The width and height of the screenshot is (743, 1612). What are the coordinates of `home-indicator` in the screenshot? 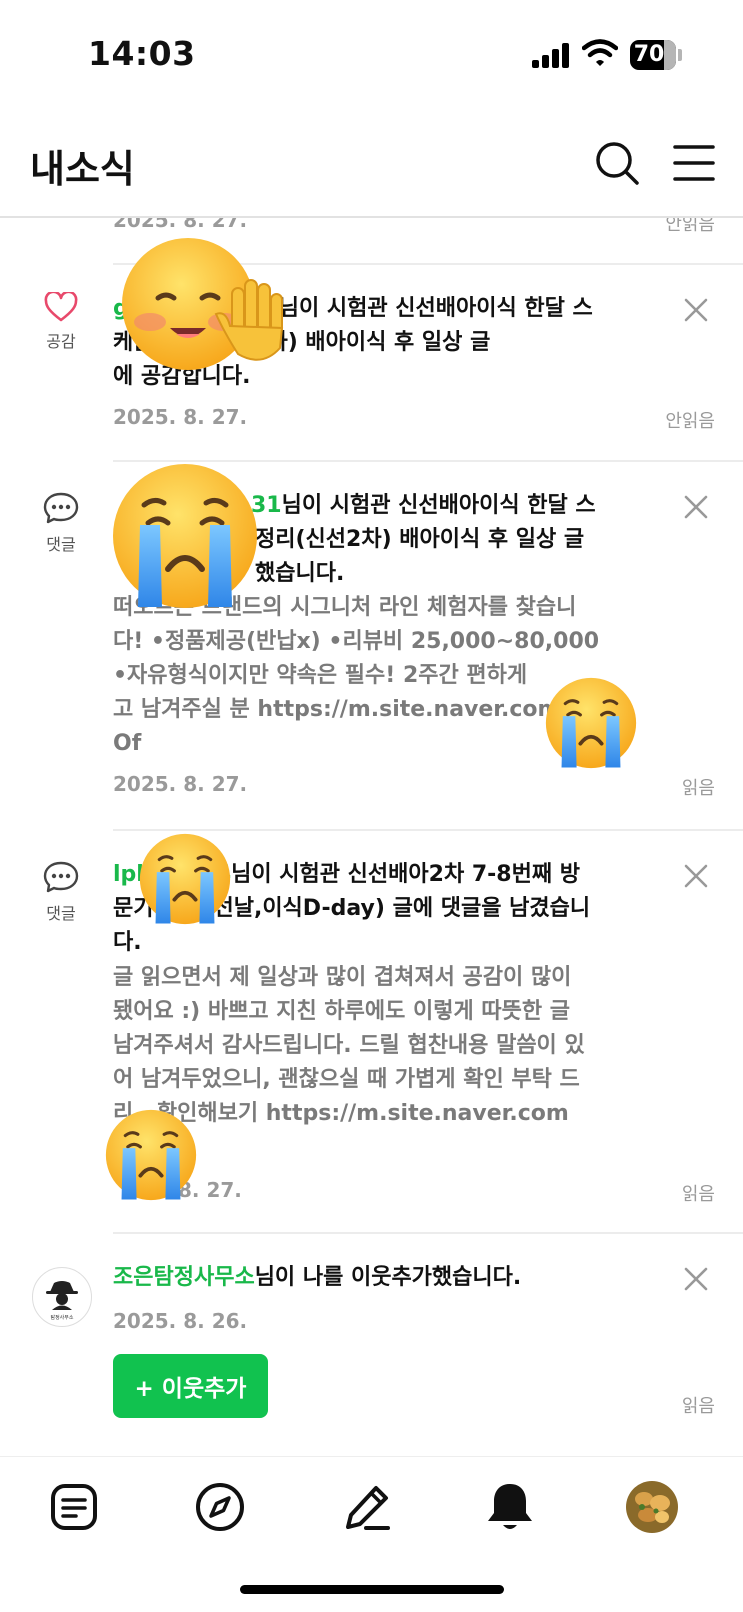 It's located at (372, 1589).